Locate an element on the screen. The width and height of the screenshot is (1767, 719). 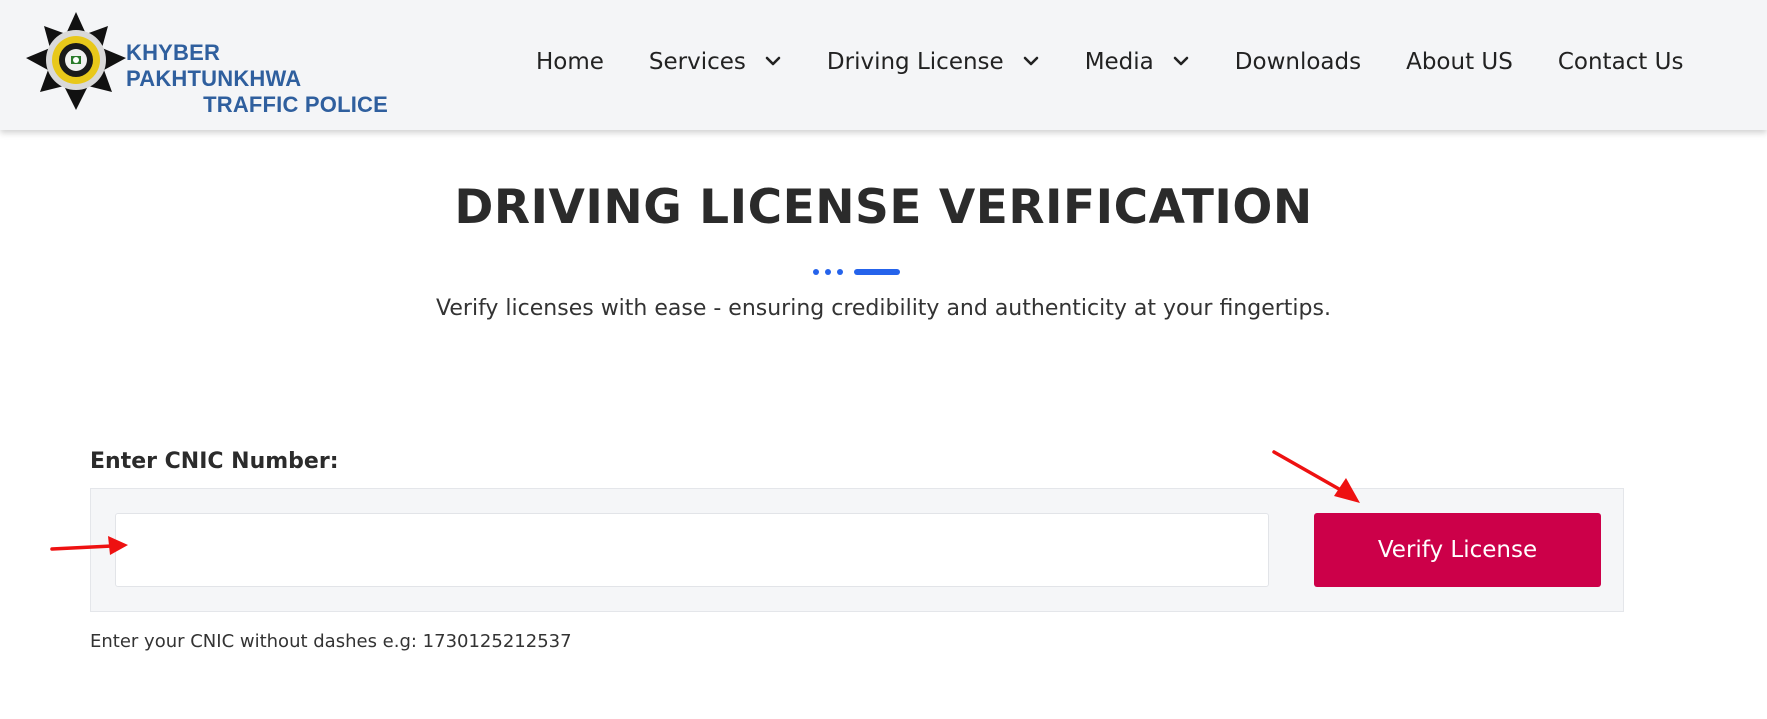
arrow-to-input-icon is located at coordinates (89, 545).